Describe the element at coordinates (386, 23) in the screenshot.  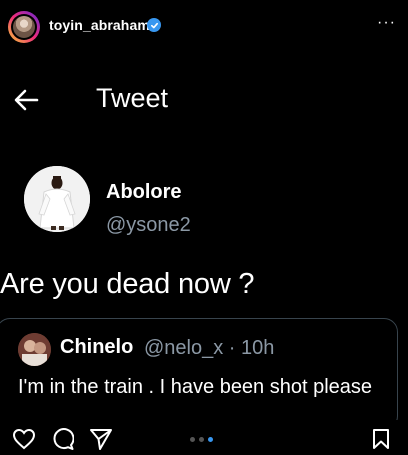
I see `more-options-icon: ···` at that location.